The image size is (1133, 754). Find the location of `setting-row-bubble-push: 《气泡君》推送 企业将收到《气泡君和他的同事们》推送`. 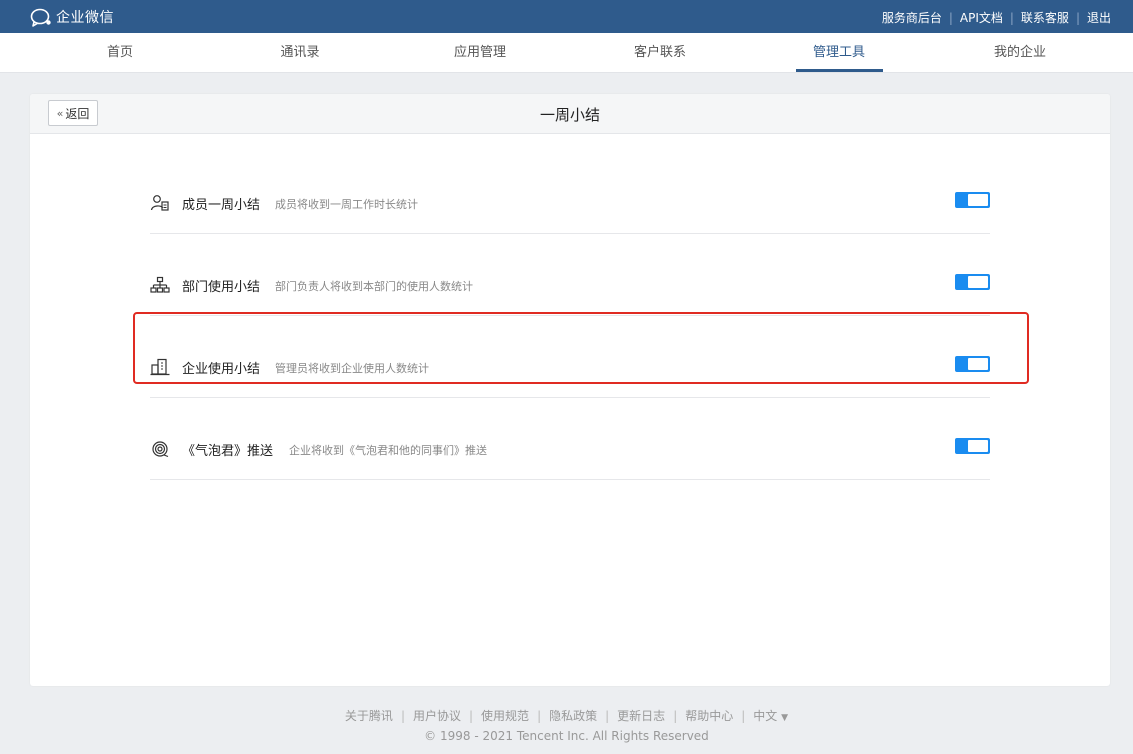

setting-row-bubble-push: 《气泡君》推送 企业将收到《气泡君和他的同事们》推送 is located at coordinates (570, 439).